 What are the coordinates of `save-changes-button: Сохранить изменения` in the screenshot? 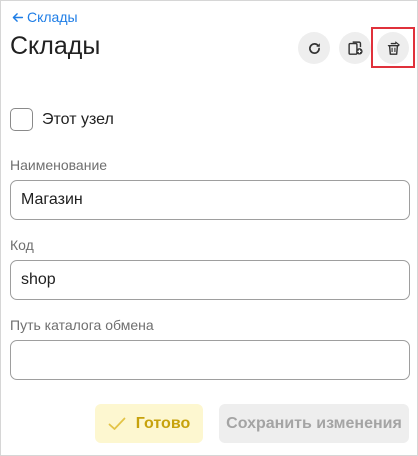 It's located at (314, 423).